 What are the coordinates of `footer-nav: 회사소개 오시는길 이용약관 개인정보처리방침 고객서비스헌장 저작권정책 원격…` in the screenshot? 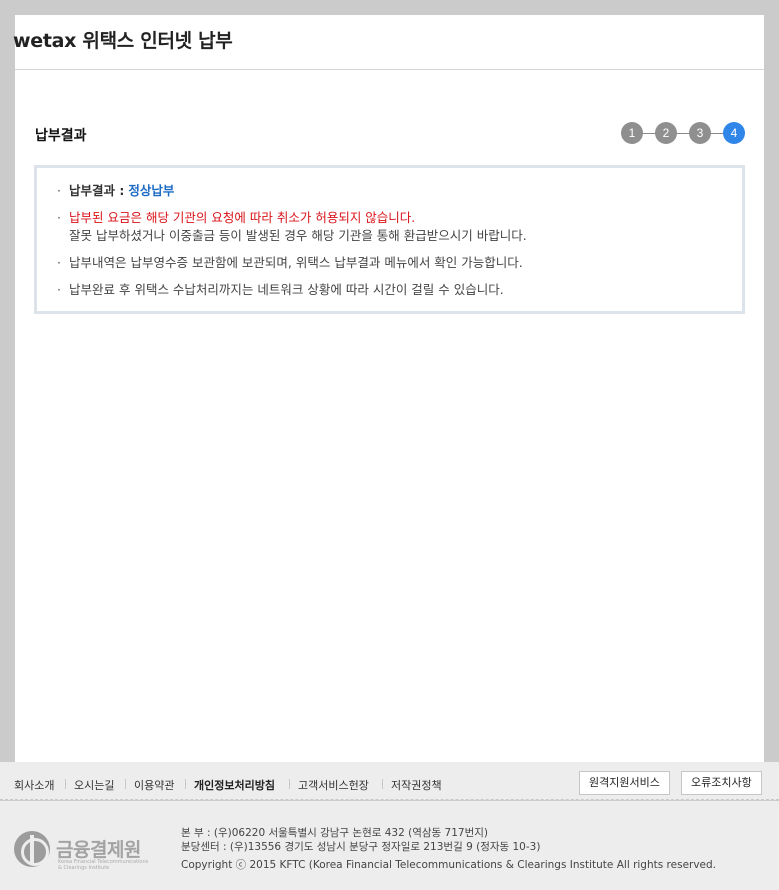 It's located at (389, 781).